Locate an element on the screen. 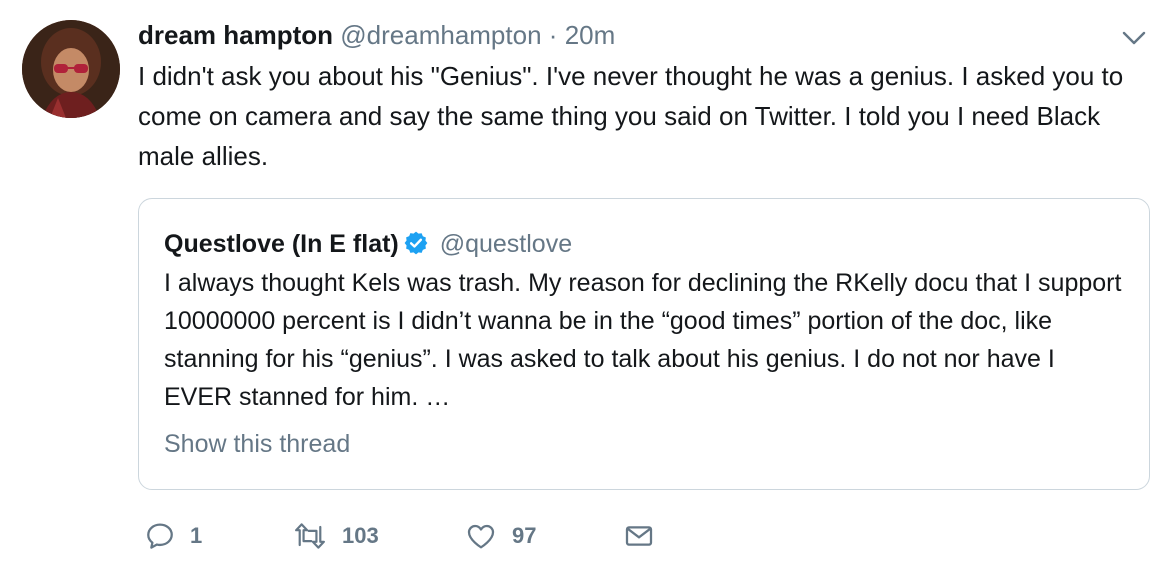 Image resolution: width=1174 pixels, height=570 pixels. retweet-count: 103 is located at coordinates (360, 535).